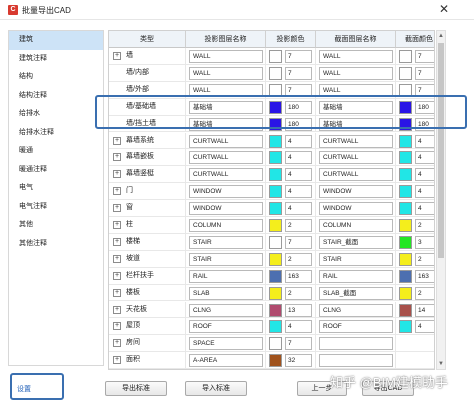 This screenshot has width=474, height=405. I want to click on cut-layer-input: 基础墙, so click(356, 124).